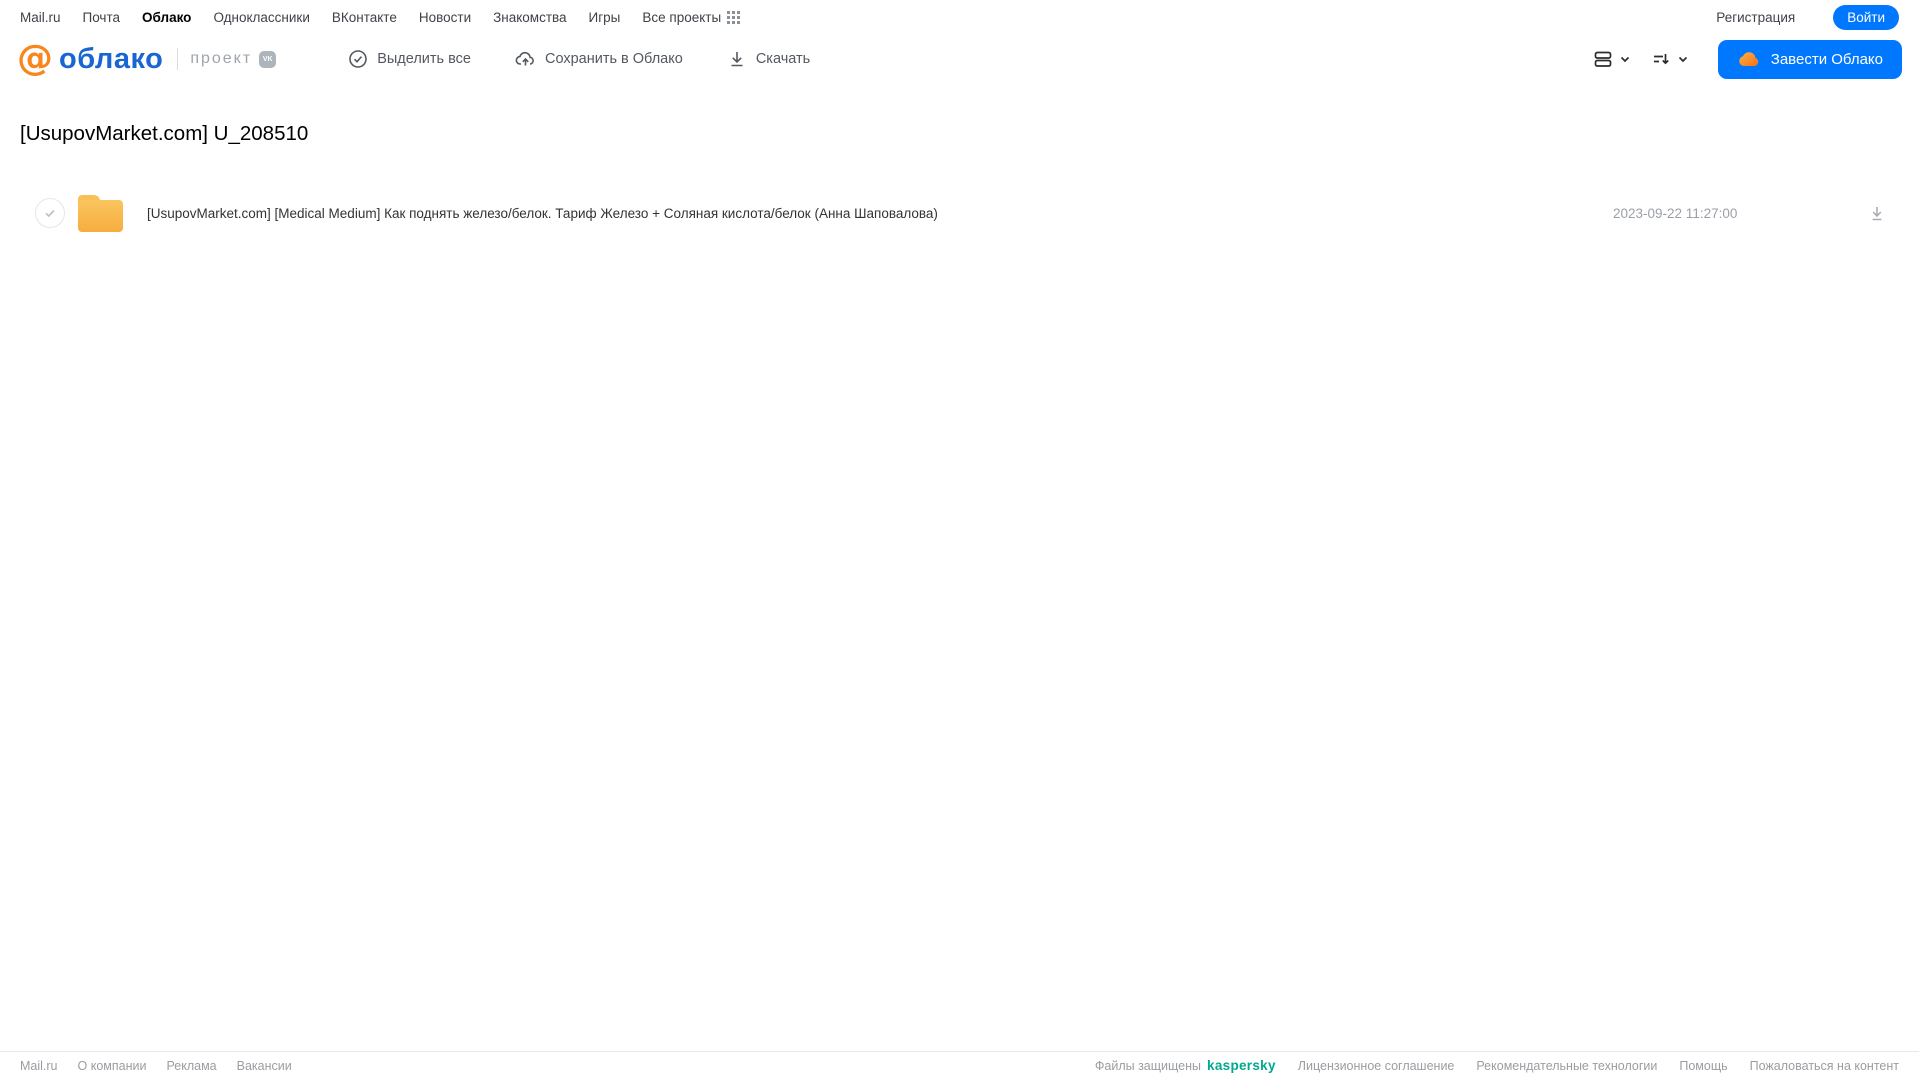 This screenshot has width=1919, height=1079. I want to click on projects-grid-icon, so click(734, 17).